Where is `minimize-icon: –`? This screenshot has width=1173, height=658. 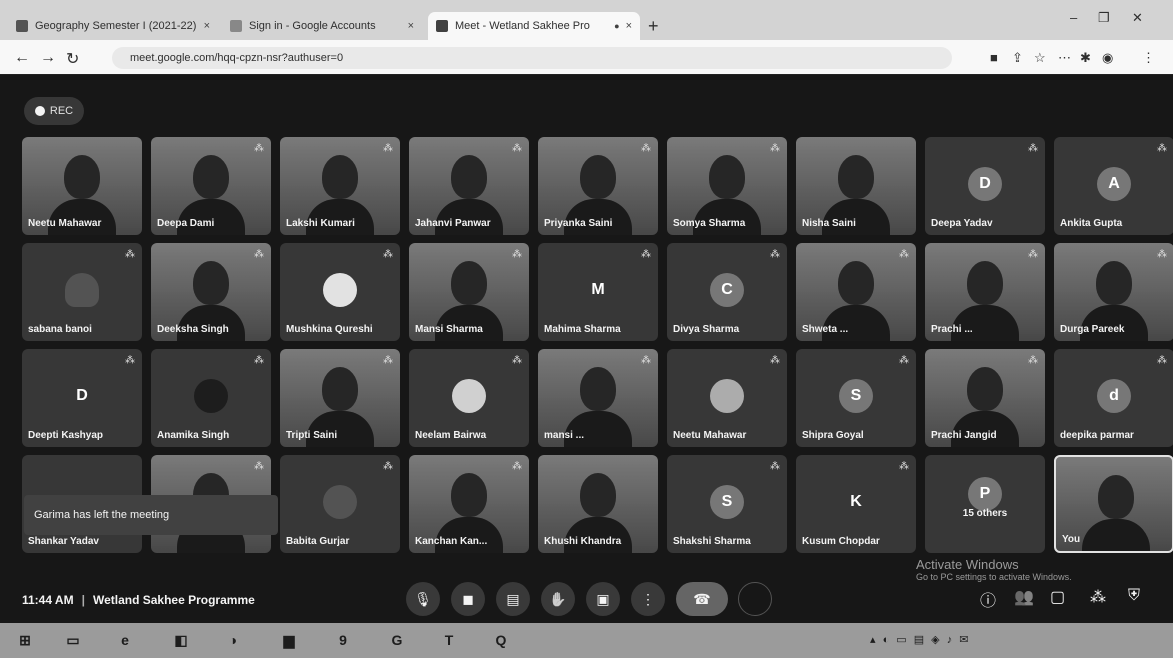
minimize-icon: – is located at coordinates (1073, 17).